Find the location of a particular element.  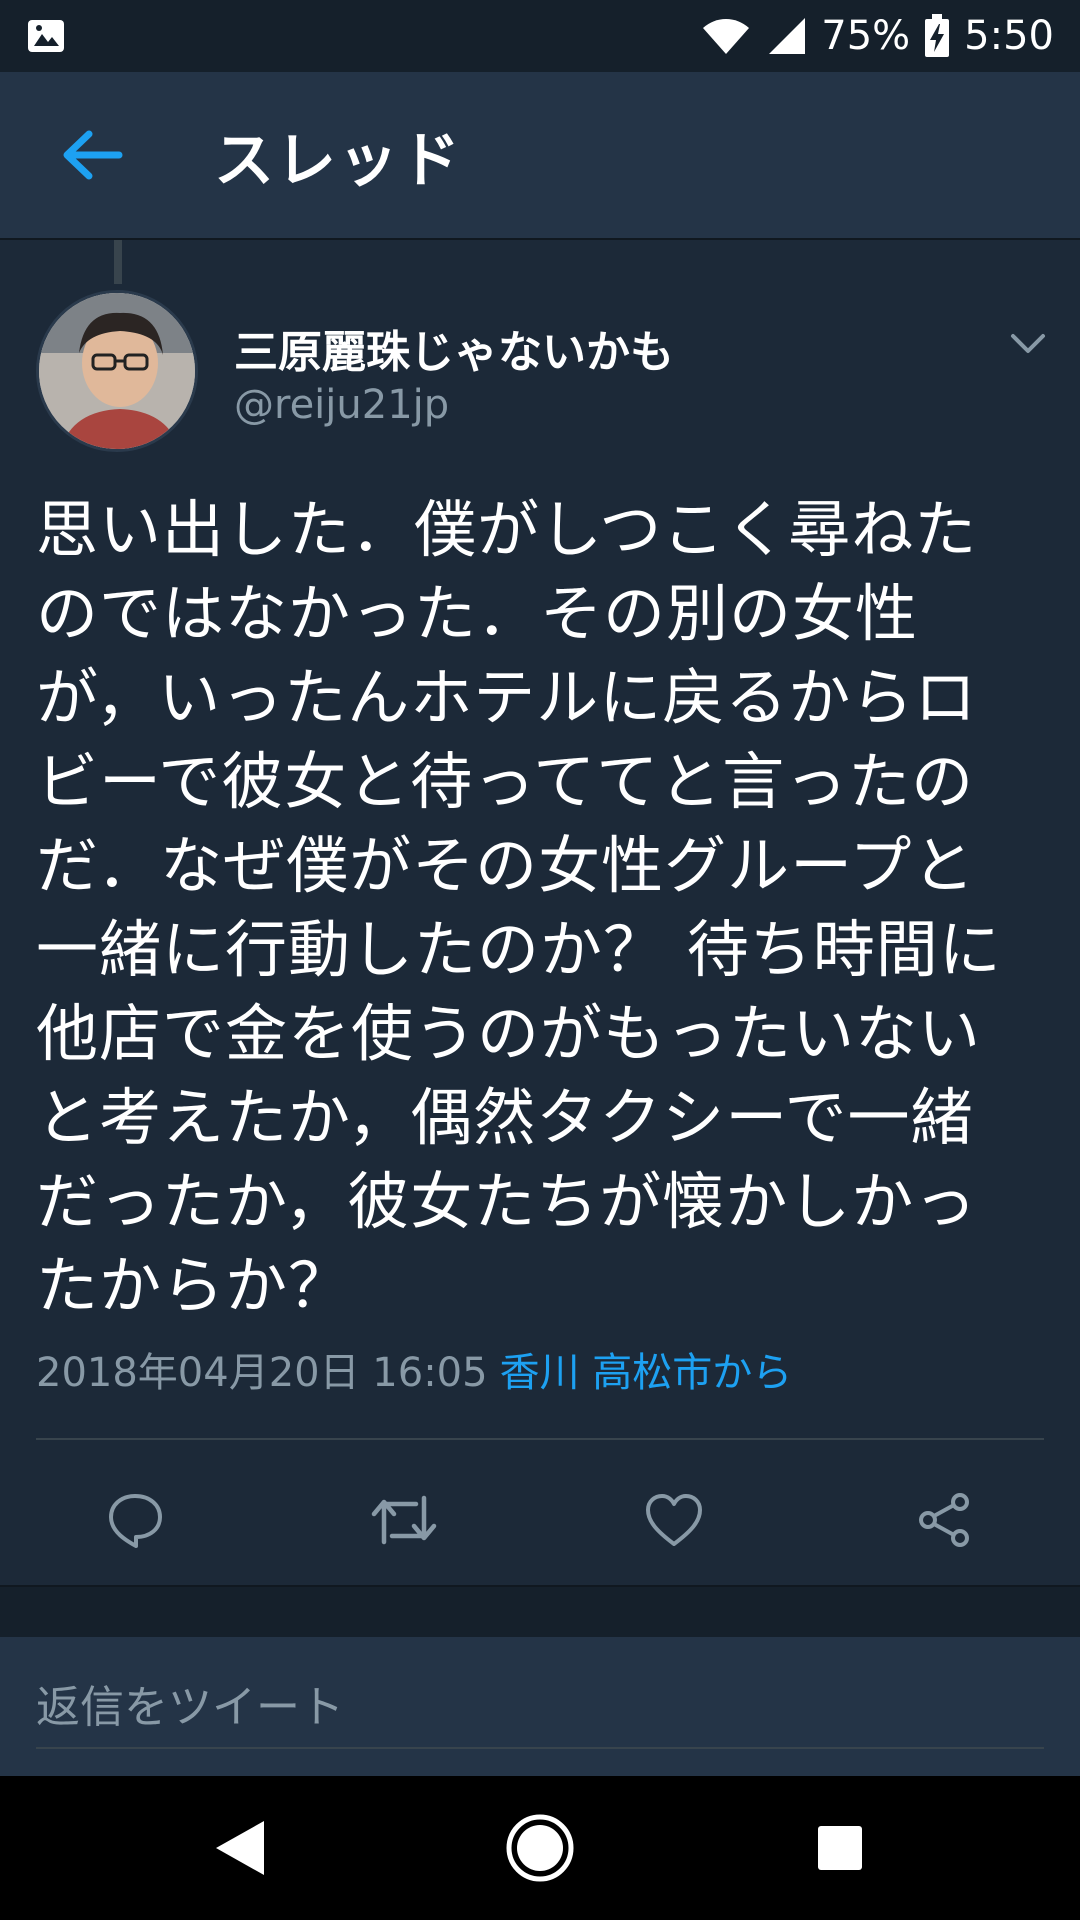

tweet-meta: 2018年04月20日 16:05 香川 高松市から is located at coordinates (414, 1369).